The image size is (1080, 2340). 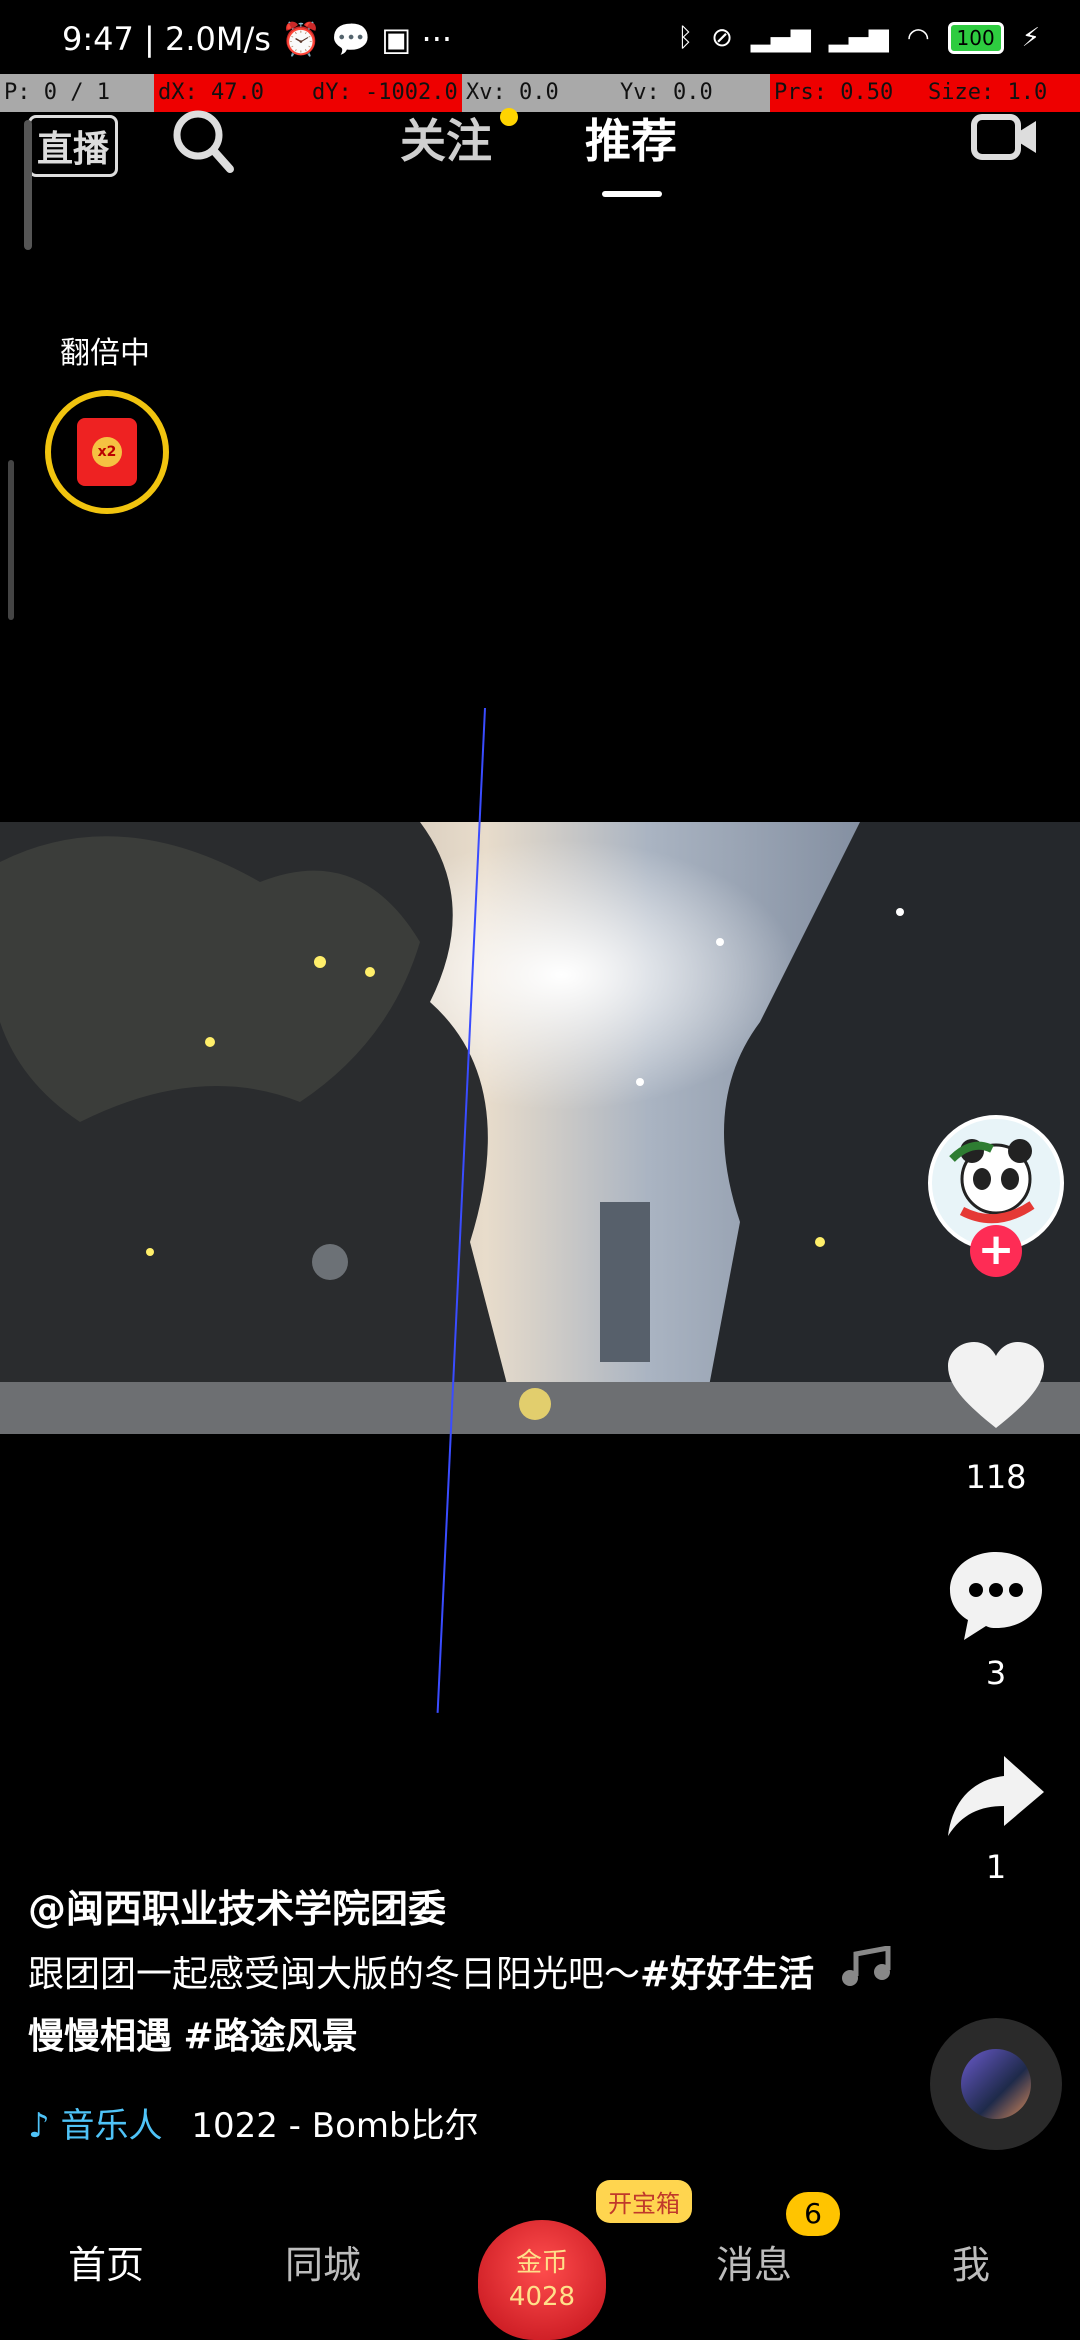 I want to click on caption-text: 跟团团一起感受闽大版的冬日阳光吧～, so click(x=334, y=1974).